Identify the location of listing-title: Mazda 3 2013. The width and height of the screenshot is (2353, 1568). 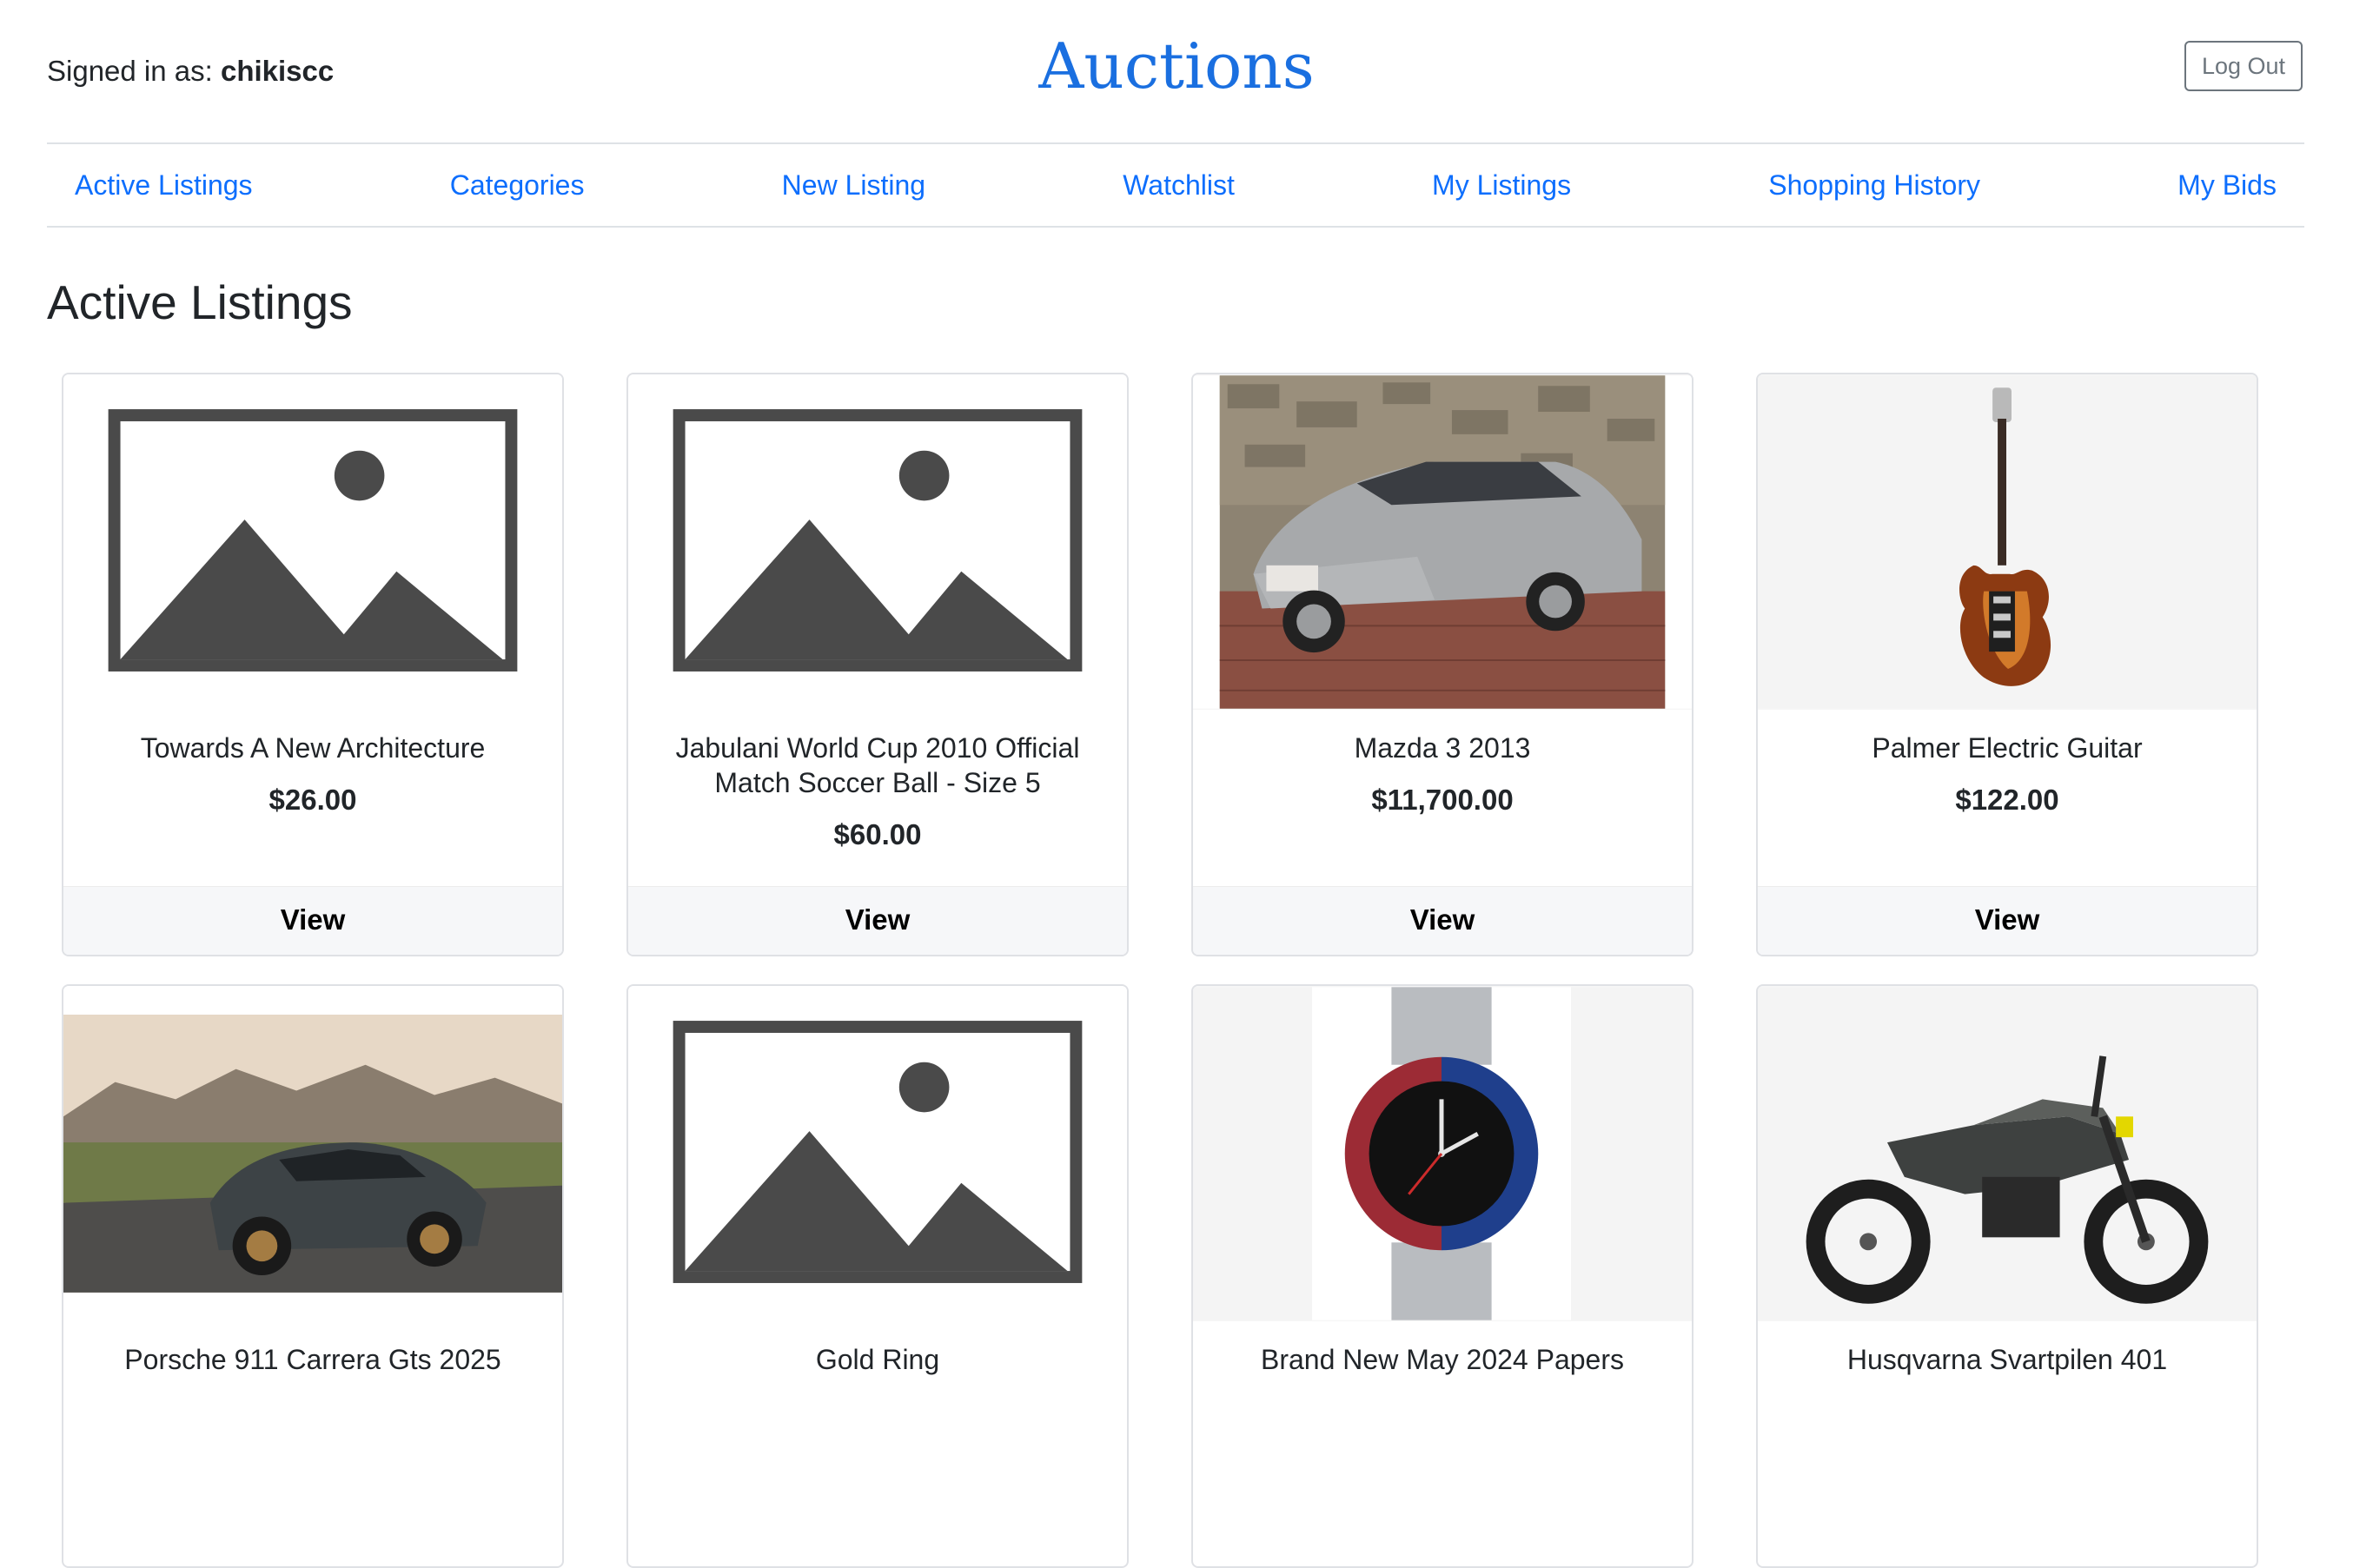
(1442, 748).